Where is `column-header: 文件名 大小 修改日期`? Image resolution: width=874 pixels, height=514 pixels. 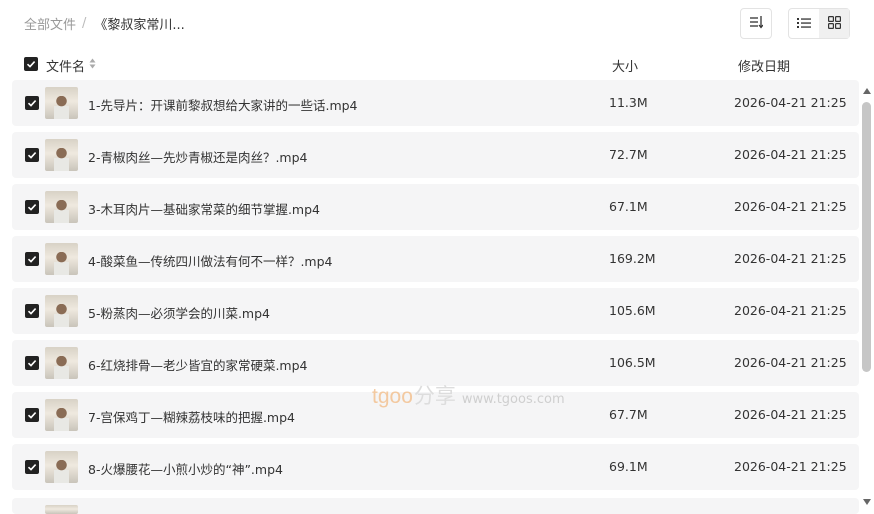 column-header: 文件名 大小 修改日期 is located at coordinates (437, 63).